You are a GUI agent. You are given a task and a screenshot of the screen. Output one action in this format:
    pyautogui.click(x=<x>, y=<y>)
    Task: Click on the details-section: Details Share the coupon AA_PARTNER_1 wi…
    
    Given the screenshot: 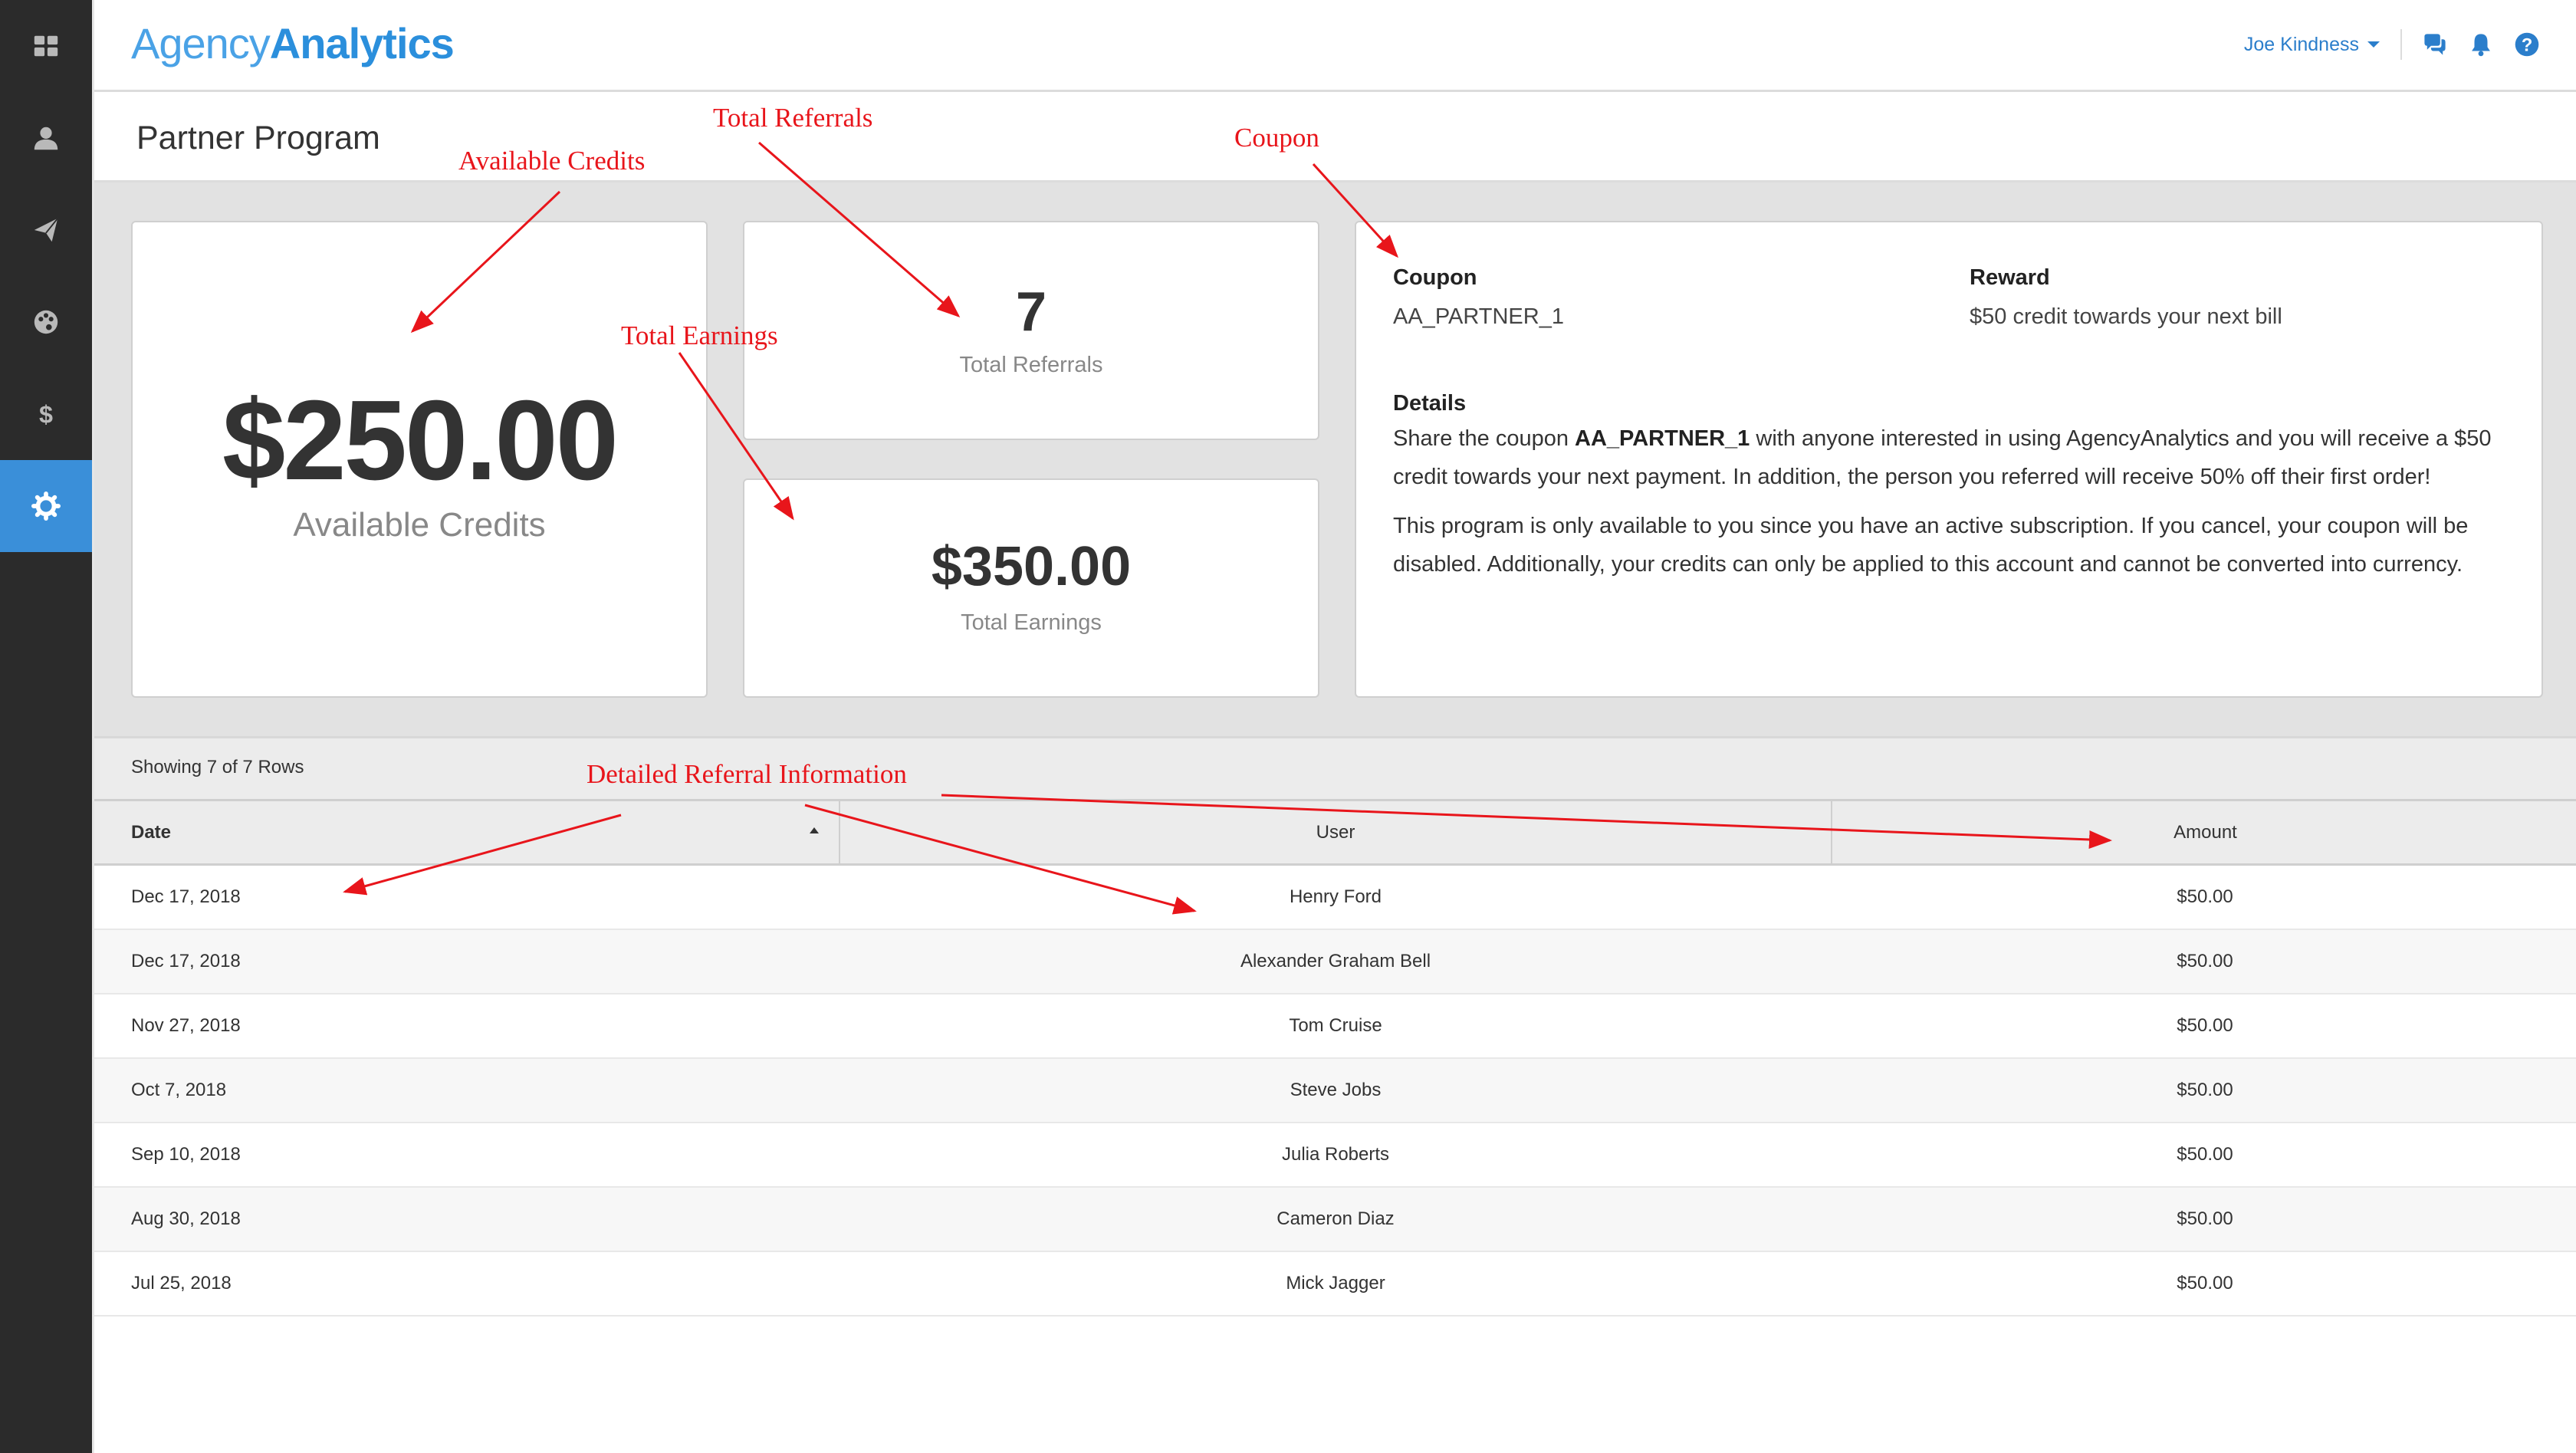 What is the action you would take?
    pyautogui.click(x=1945, y=492)
    